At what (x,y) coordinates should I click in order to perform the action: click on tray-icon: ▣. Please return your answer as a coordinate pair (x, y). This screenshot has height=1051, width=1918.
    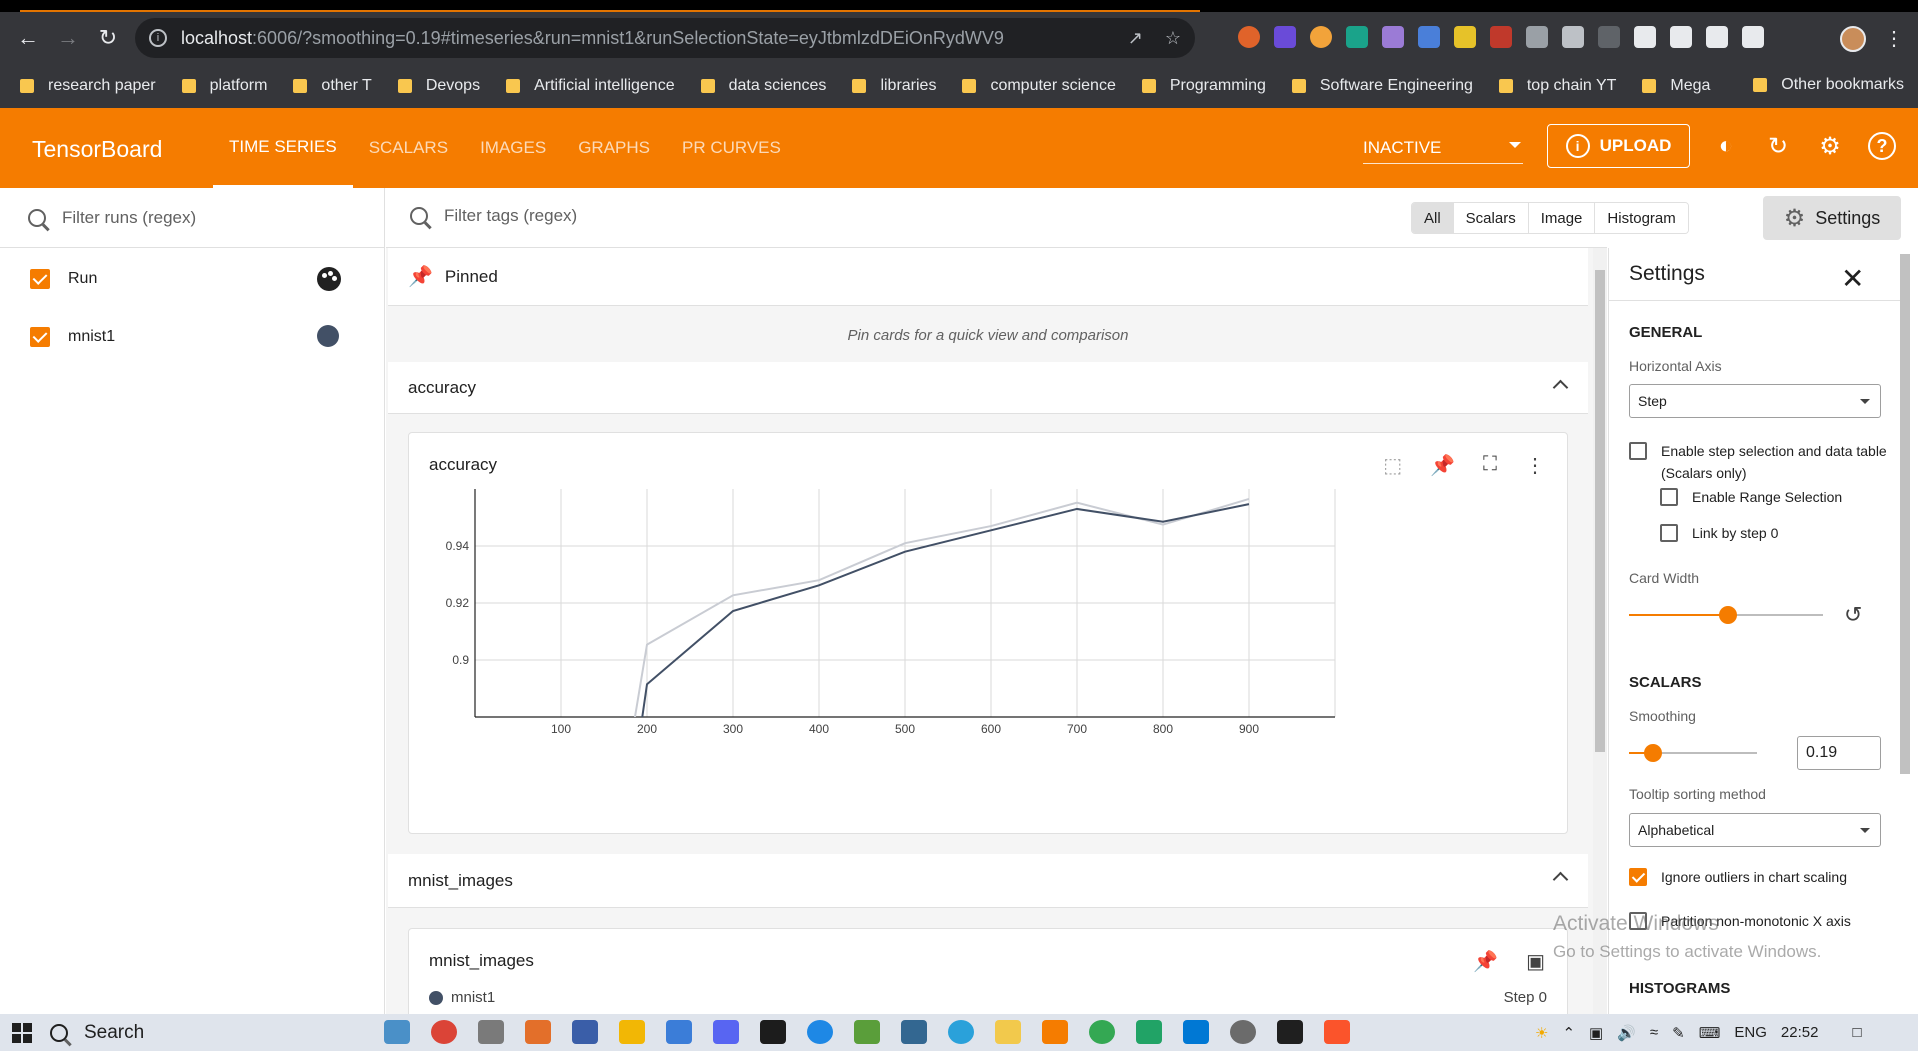
    Looking at the image, I should click on (1596, 1033).